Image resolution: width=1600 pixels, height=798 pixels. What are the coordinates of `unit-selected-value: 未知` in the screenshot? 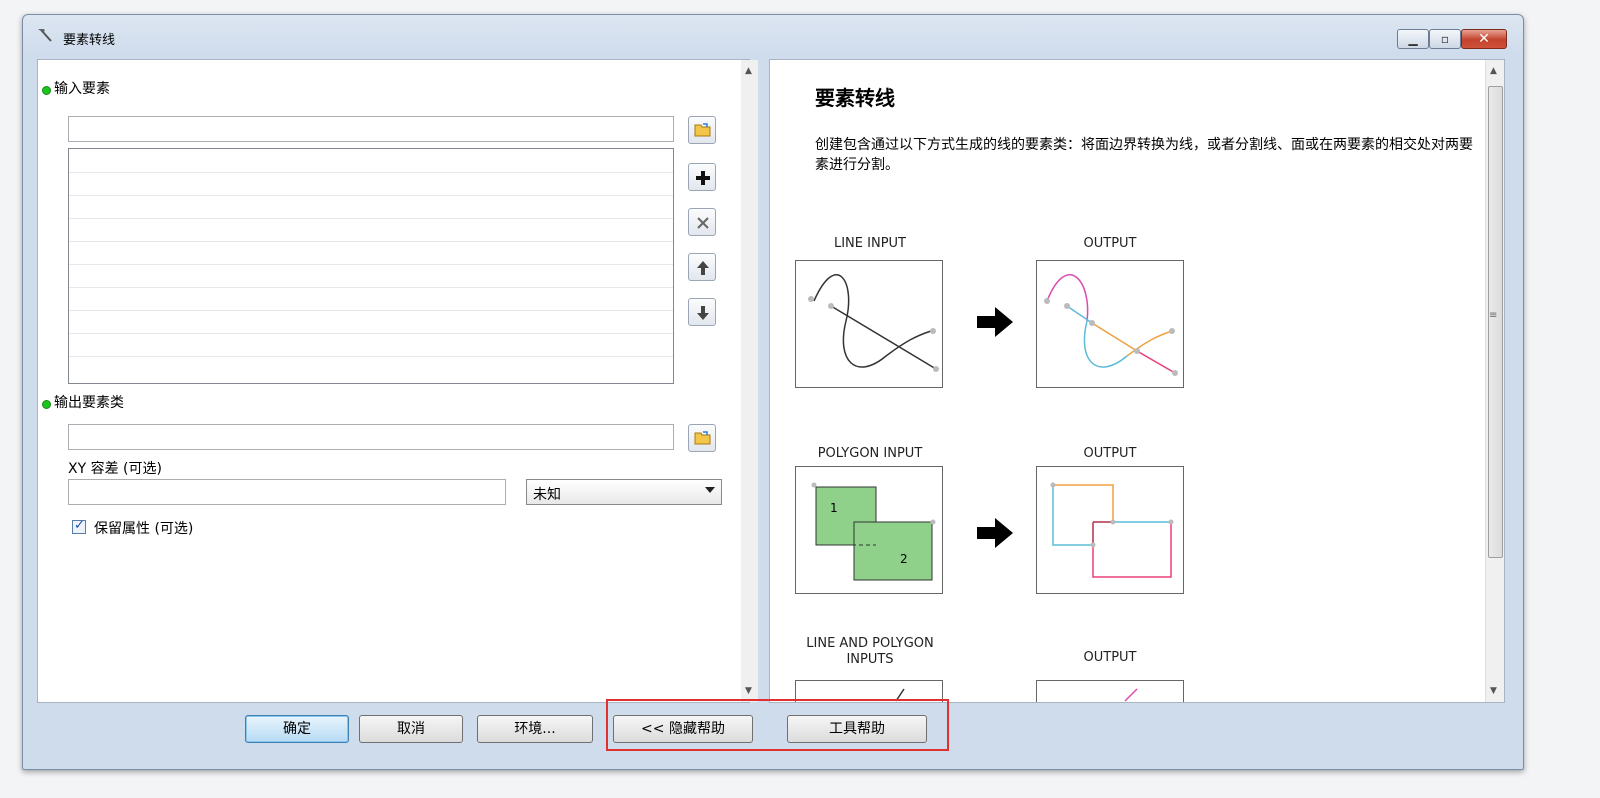 It's located at (547, 495).